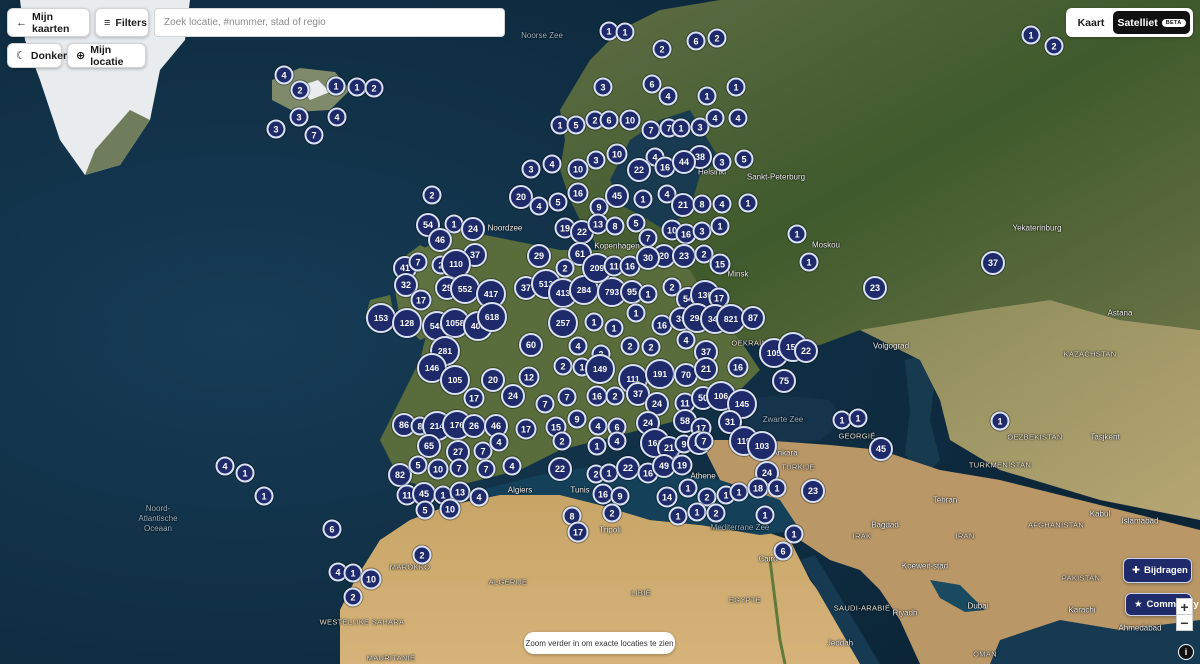 The width and height of the screenshot is (1200, 664). I want to click on zoom-out-button: −, so click(1184, 622).